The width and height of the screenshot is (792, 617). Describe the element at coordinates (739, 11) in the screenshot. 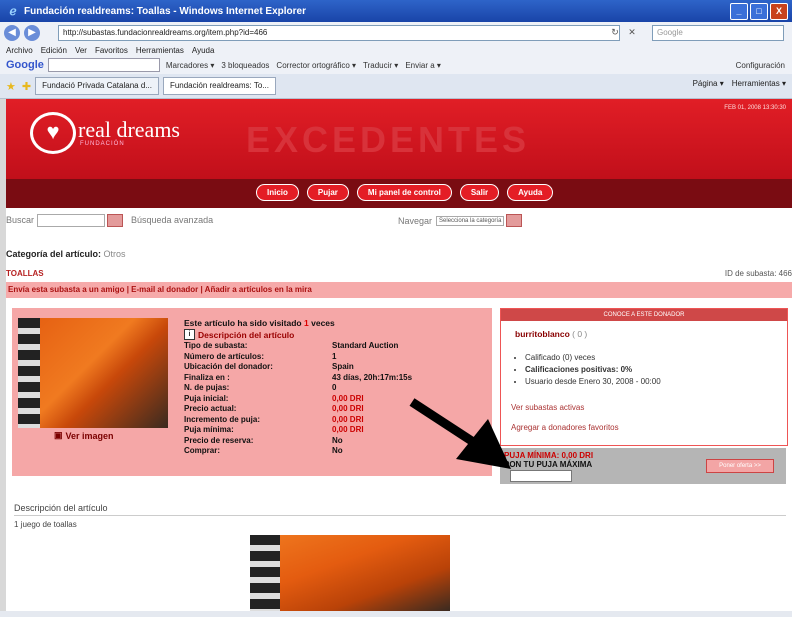

I see `minimize-button: _` at that location.